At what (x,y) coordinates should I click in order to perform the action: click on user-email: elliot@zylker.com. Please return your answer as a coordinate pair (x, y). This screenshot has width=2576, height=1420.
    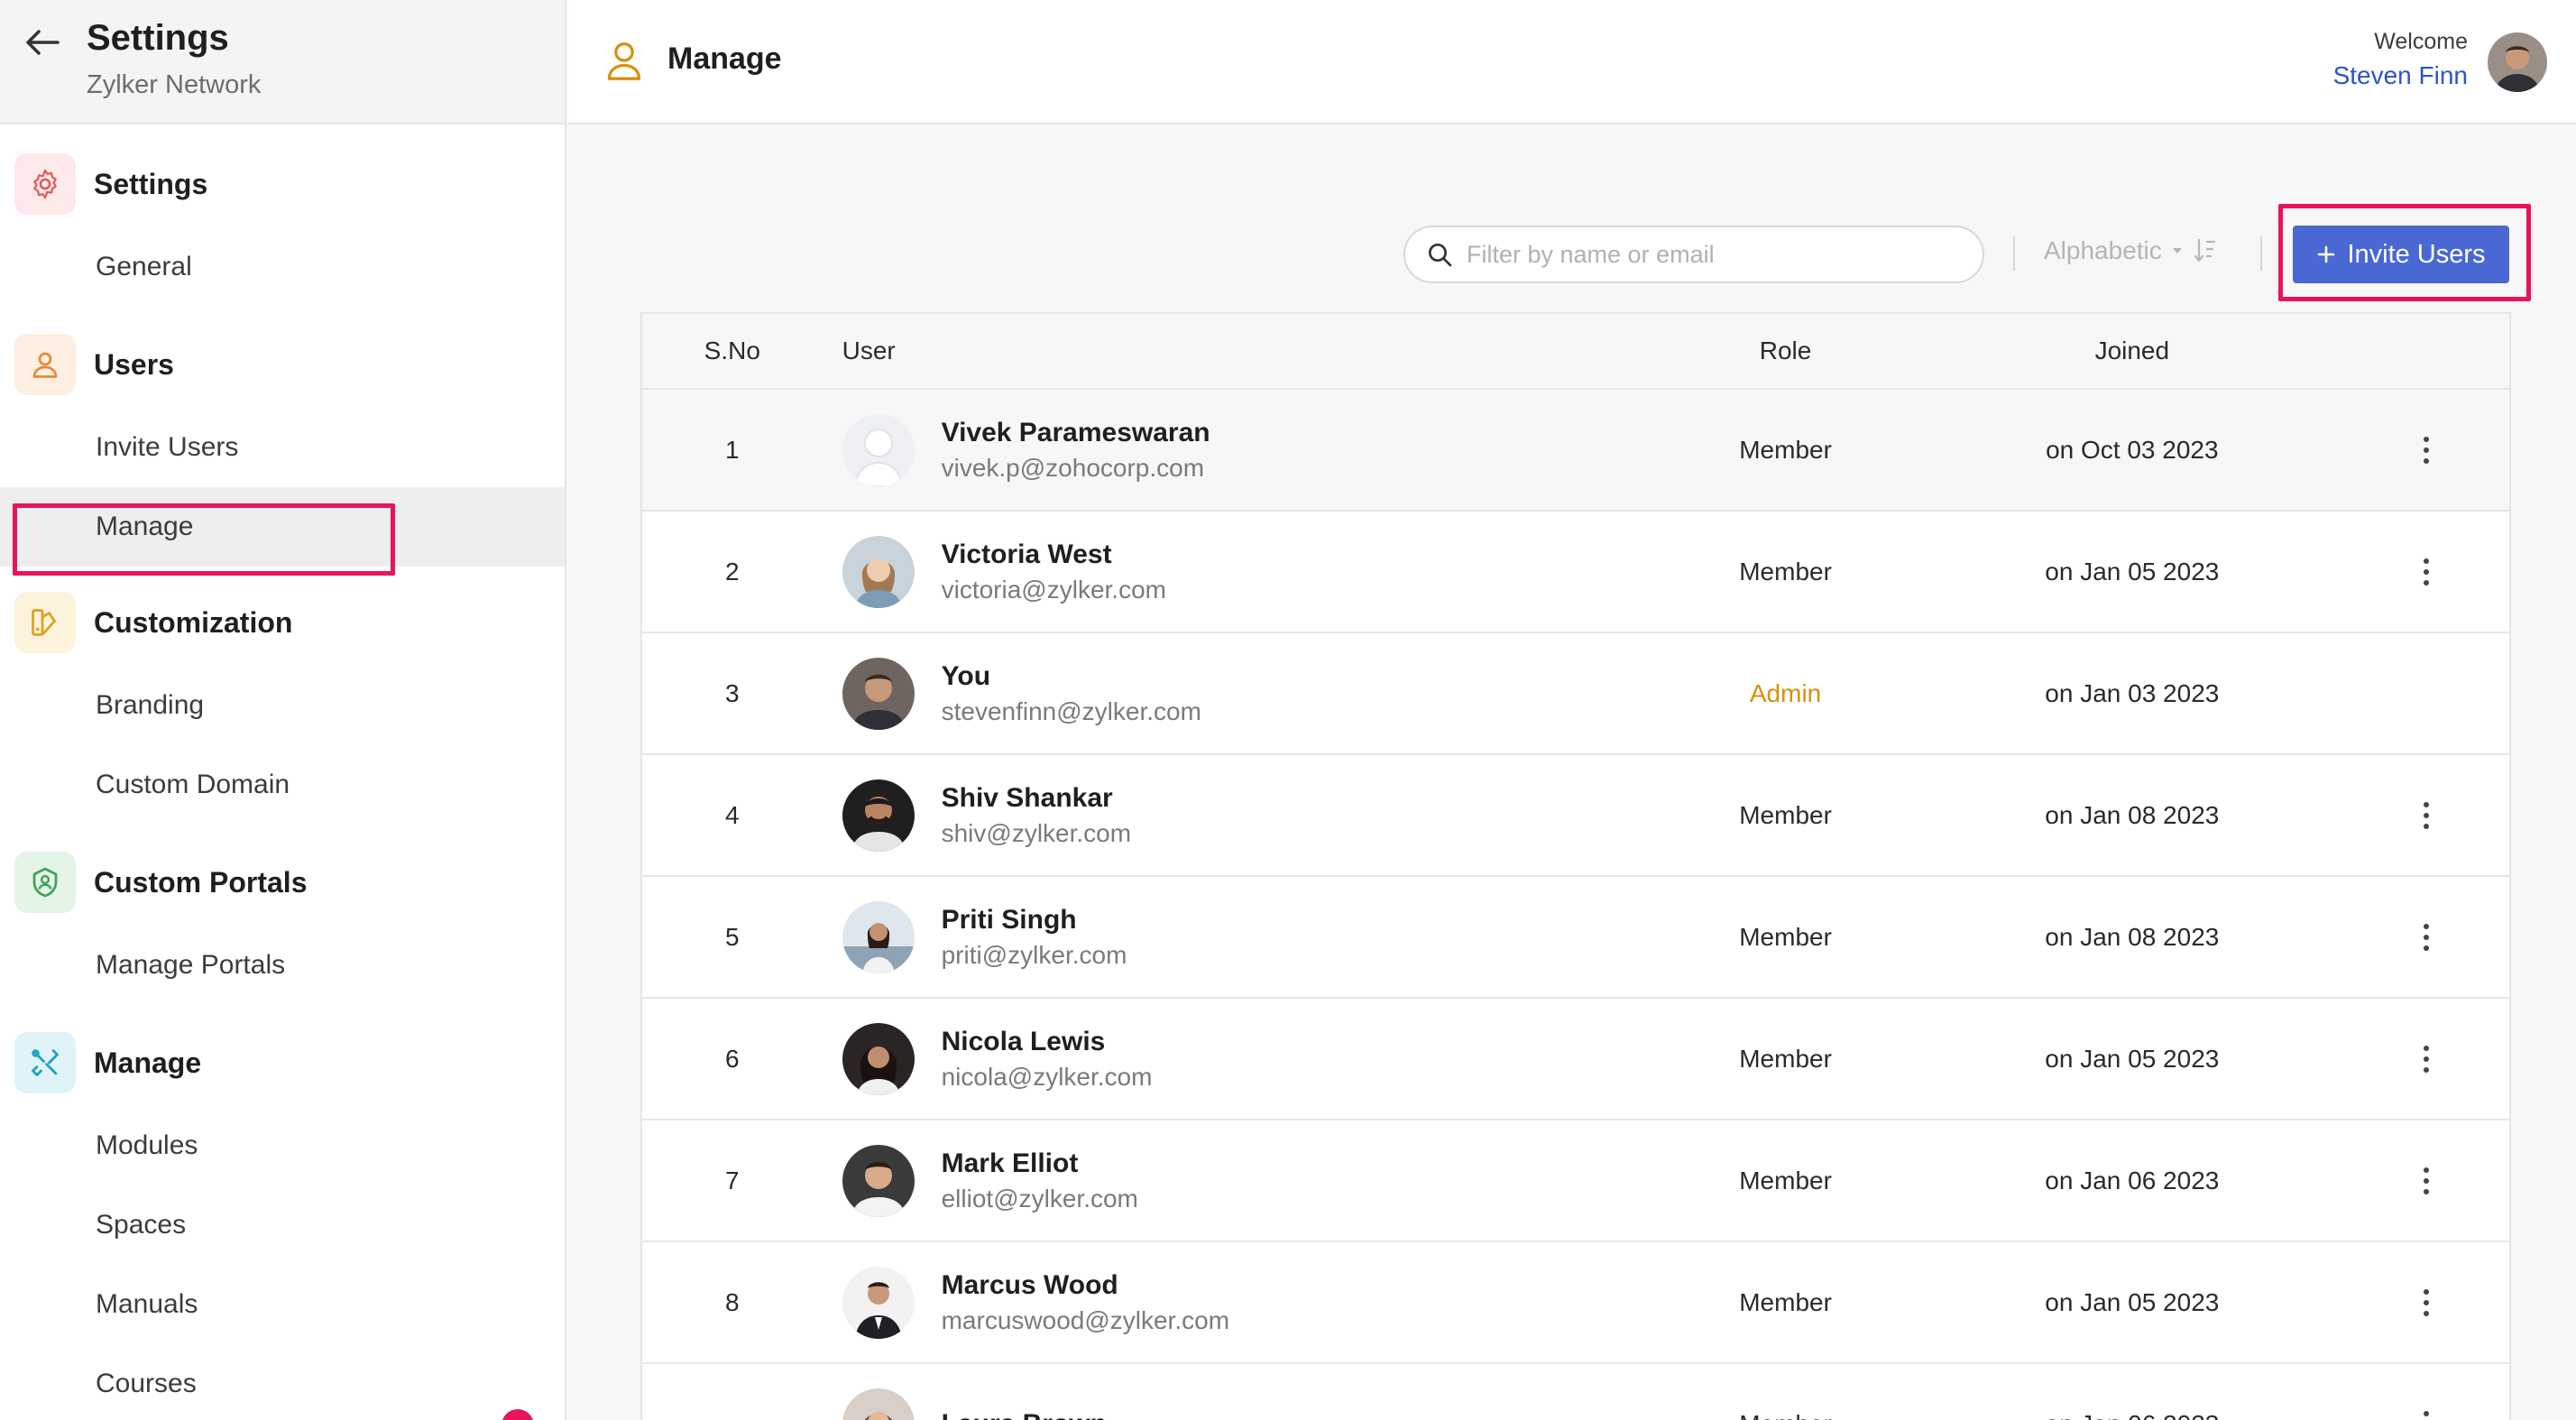
    Looking at the image, I should click on (1040, 1199).